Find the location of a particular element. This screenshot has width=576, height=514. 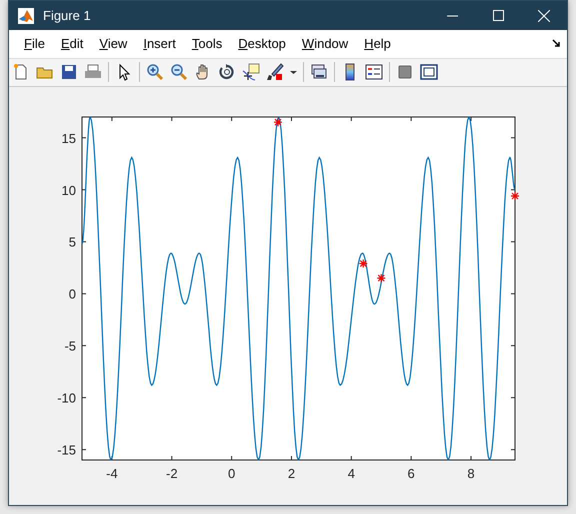

tick-label: 15 is located at coordinates (69, 138).